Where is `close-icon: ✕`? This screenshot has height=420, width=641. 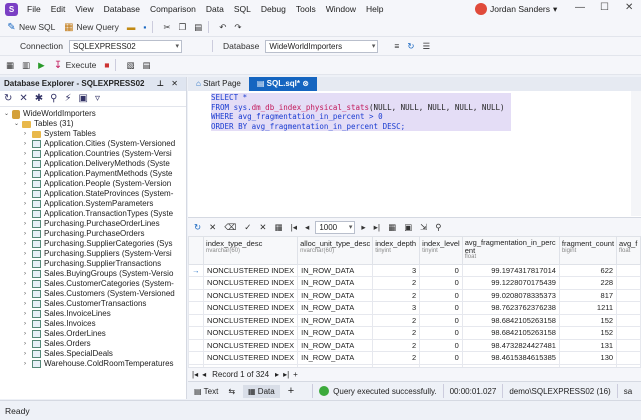 close-icon: ✕ is located at coordinates (174, 84).